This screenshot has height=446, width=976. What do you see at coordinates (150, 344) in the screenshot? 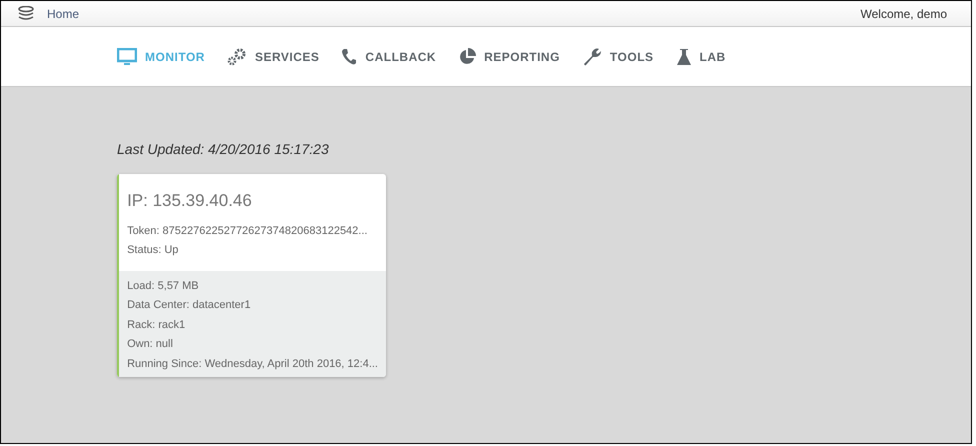
I see `detail-text: Own: null` at bounding box center [150, 344].